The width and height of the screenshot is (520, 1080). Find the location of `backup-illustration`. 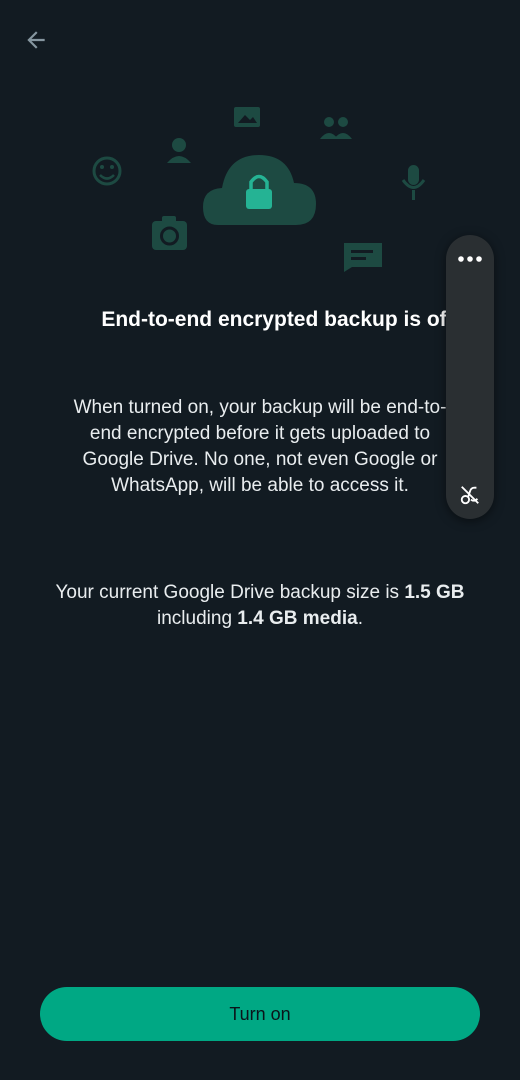

backup-illustration is located at coordinates (259, 189).